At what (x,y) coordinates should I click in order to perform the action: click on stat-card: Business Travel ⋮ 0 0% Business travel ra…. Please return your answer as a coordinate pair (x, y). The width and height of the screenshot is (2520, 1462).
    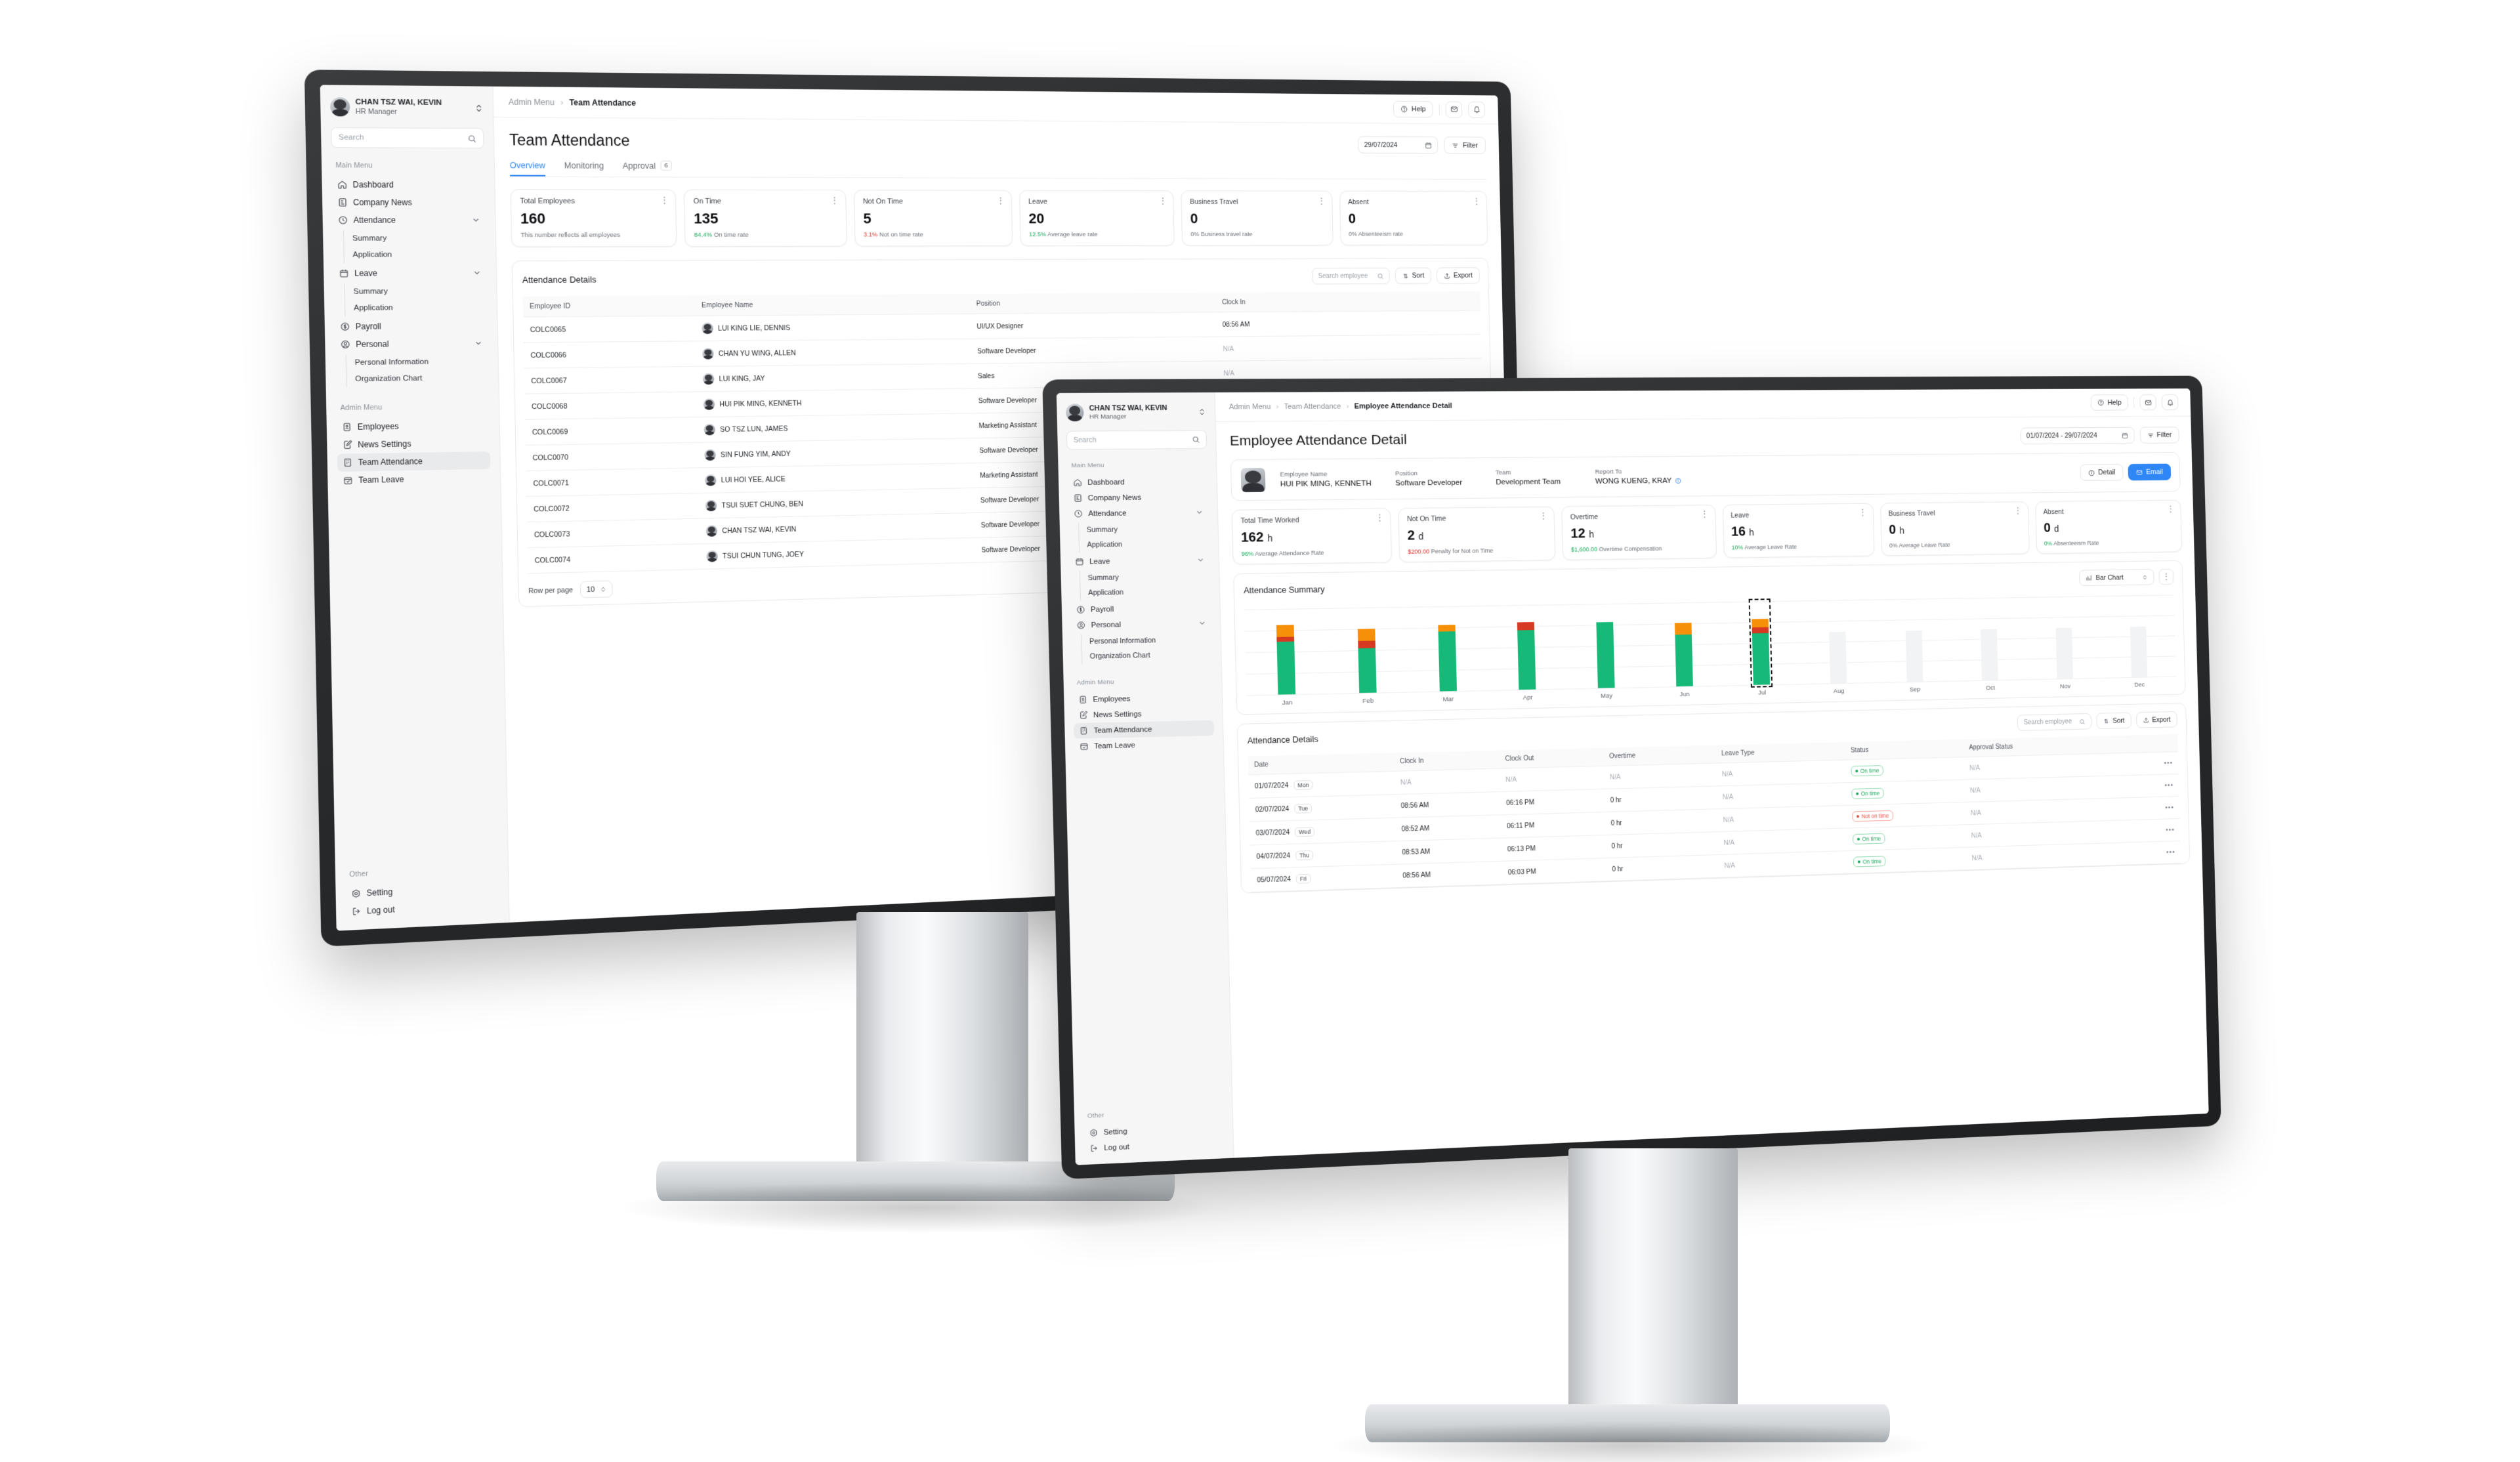
    Looking at the image, I should click on (1257, 218).